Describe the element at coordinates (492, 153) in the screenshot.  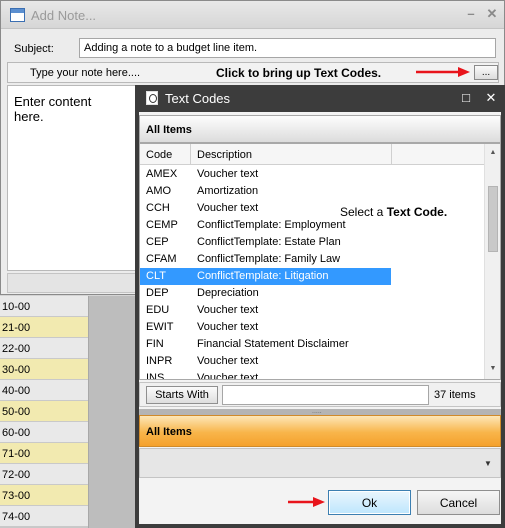
I see `scroll-up-icon: ▲` at that location.